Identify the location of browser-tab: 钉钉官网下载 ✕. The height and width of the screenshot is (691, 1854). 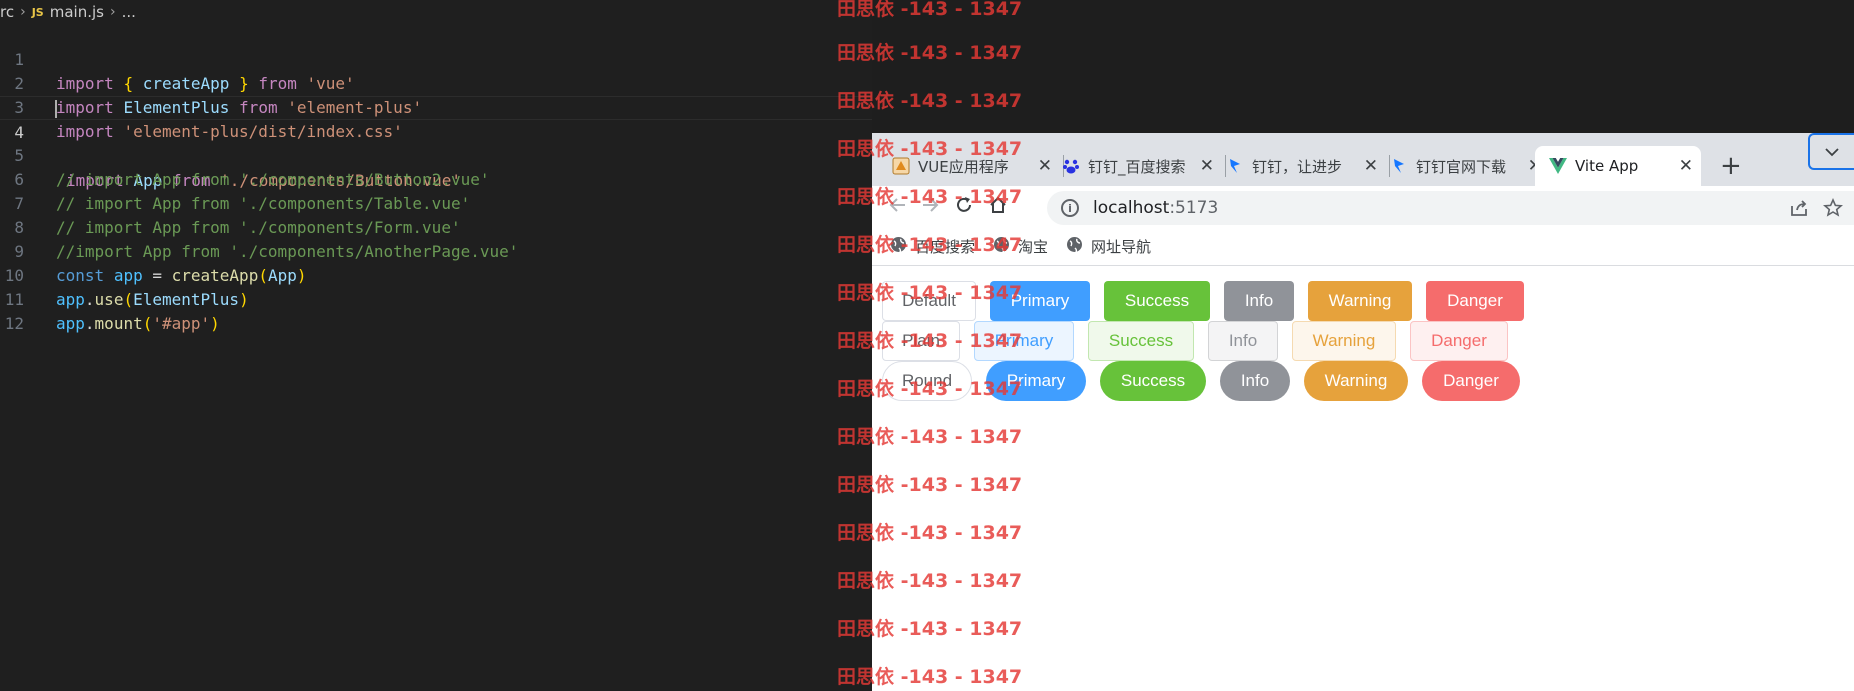
(1470, 166).